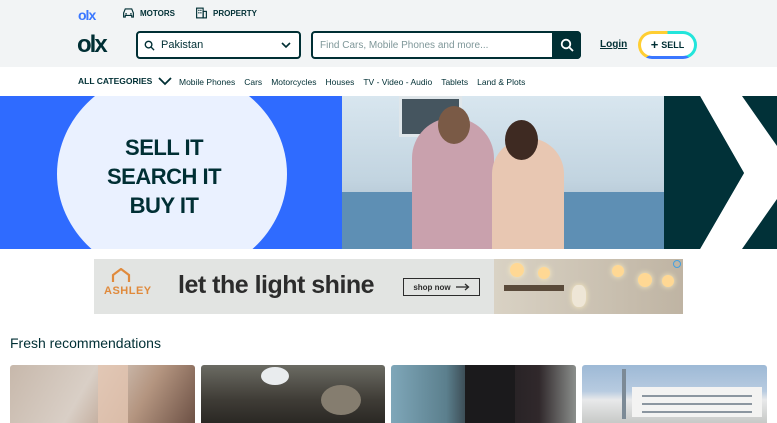 The image size is (777, 423). I want to click on ad-brand: ASHLEY, so click(128, 291).